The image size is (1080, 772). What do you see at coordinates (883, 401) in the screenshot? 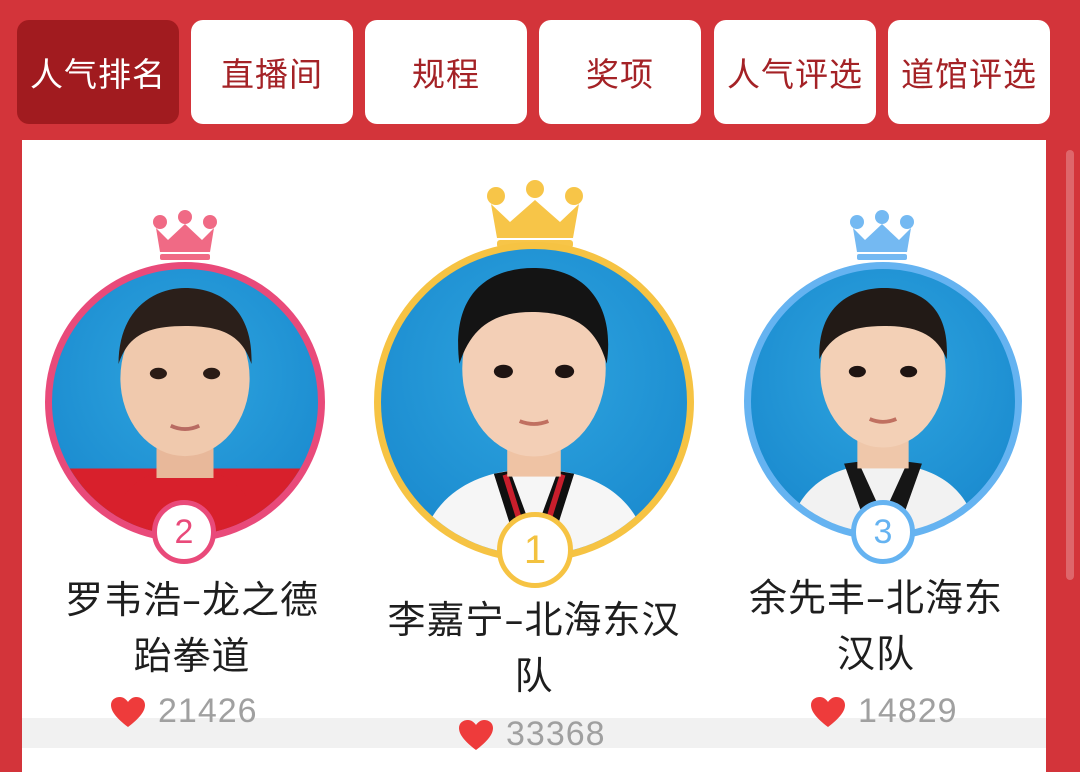
I see `avatar` at bounding box center [883, 401].